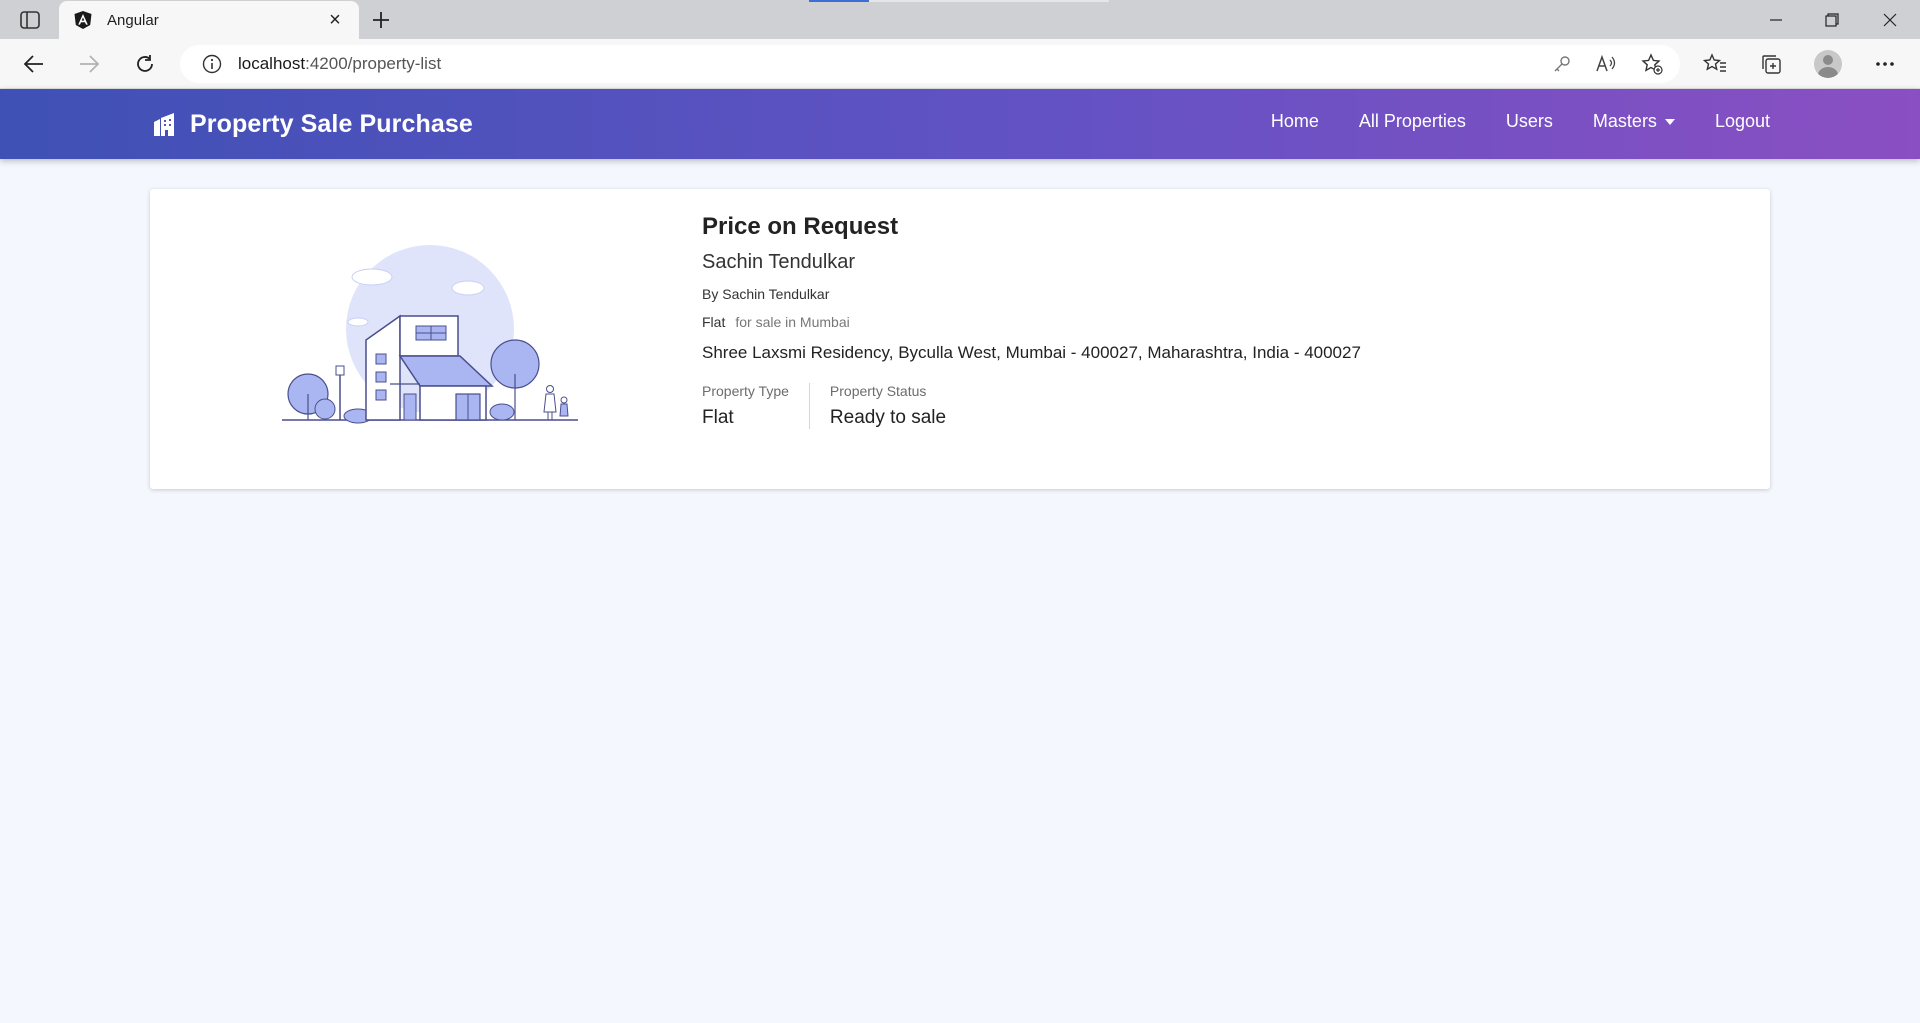 The width and height of the screenshot is (1920, 1023). What do you see at coordinates (430, 334) in the screenshot?
I see `house-illustration` at bounding box center [430, 334].